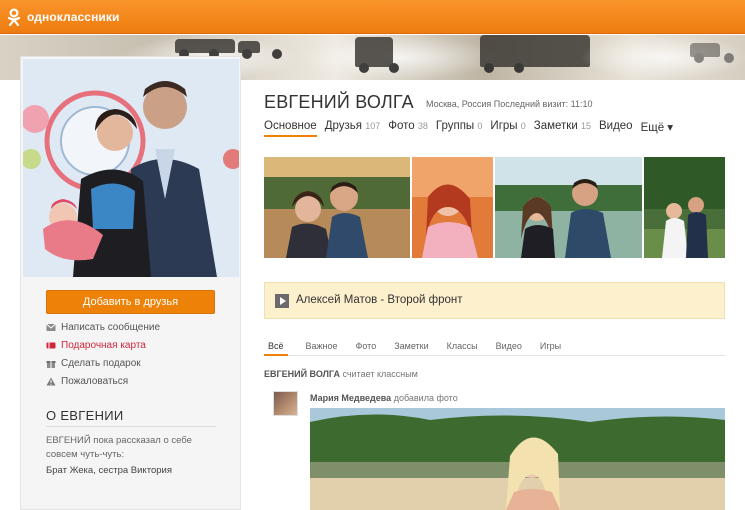 Image resolution: width=745 pixels, height=510 pixels. Describe the element at coordinates (130, 302) in the screenshot. I see `add-friend-button: Добавить в друзья` at that location.